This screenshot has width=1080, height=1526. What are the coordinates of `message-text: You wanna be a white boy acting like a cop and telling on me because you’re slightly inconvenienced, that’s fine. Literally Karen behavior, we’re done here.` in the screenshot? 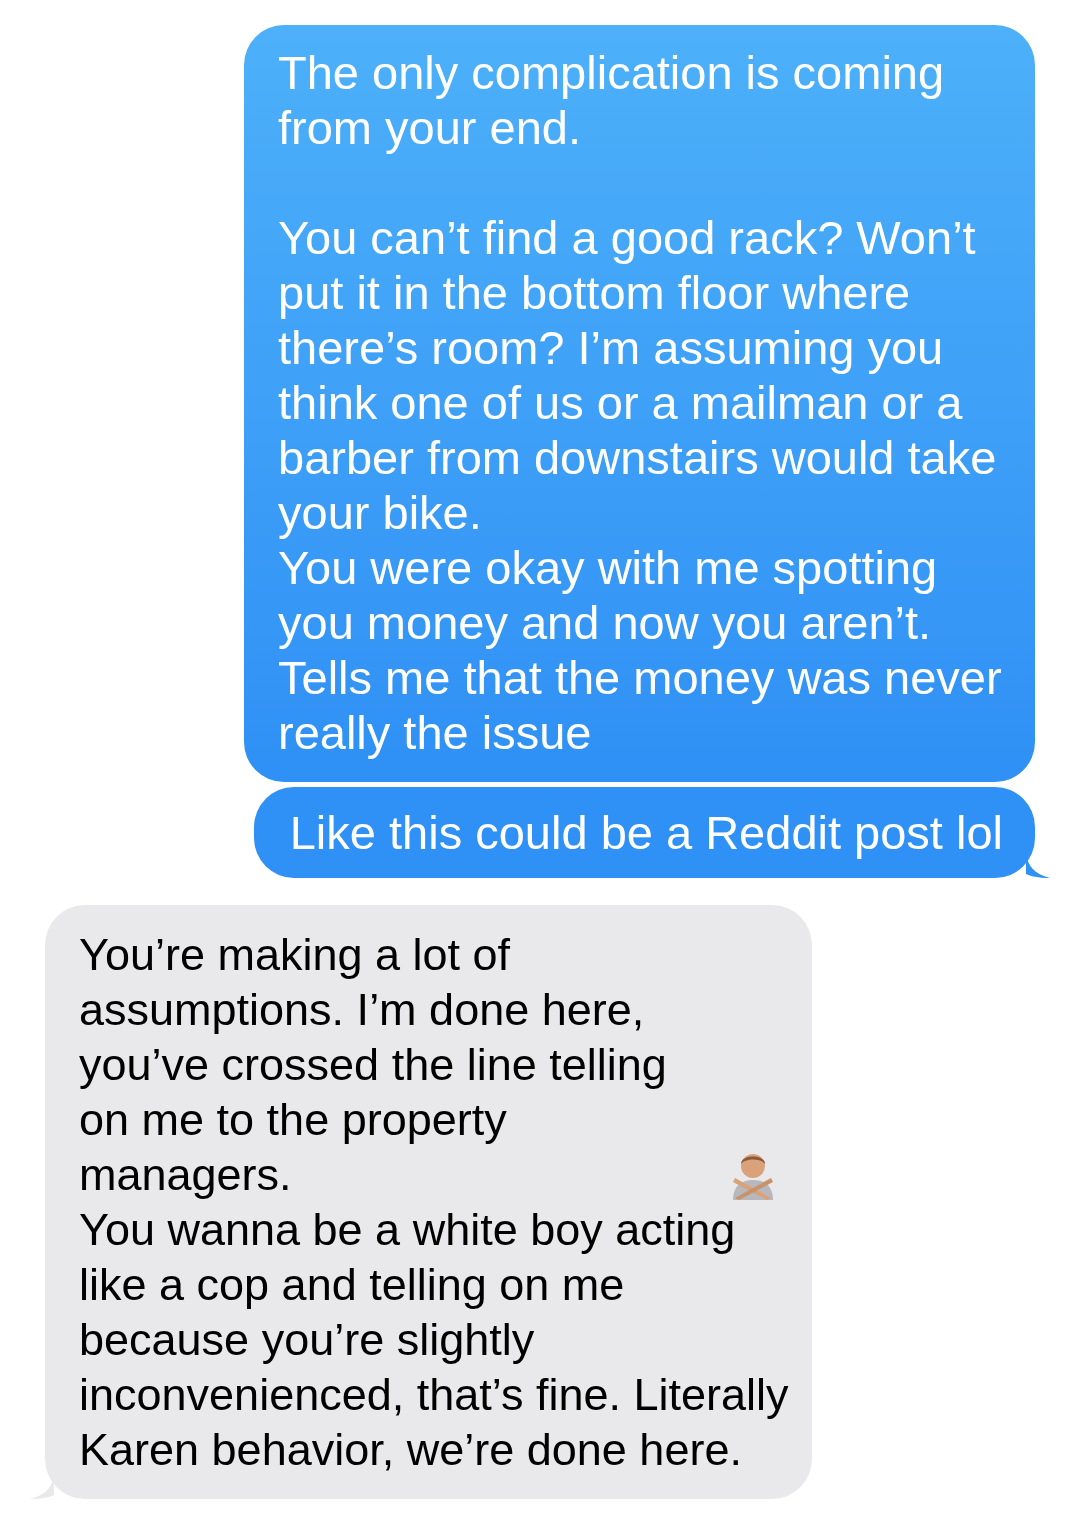 It's located at (434, 1340).